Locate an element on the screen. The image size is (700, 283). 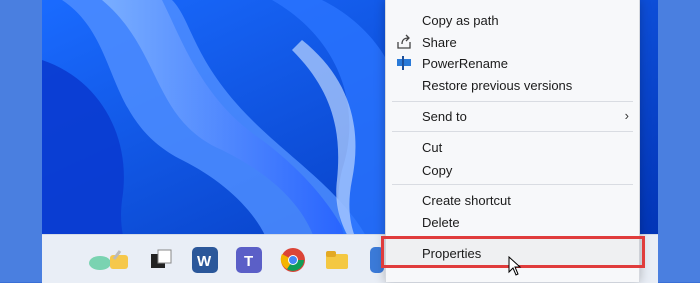
file-explorer-icon is located at coordinates (337, 260).